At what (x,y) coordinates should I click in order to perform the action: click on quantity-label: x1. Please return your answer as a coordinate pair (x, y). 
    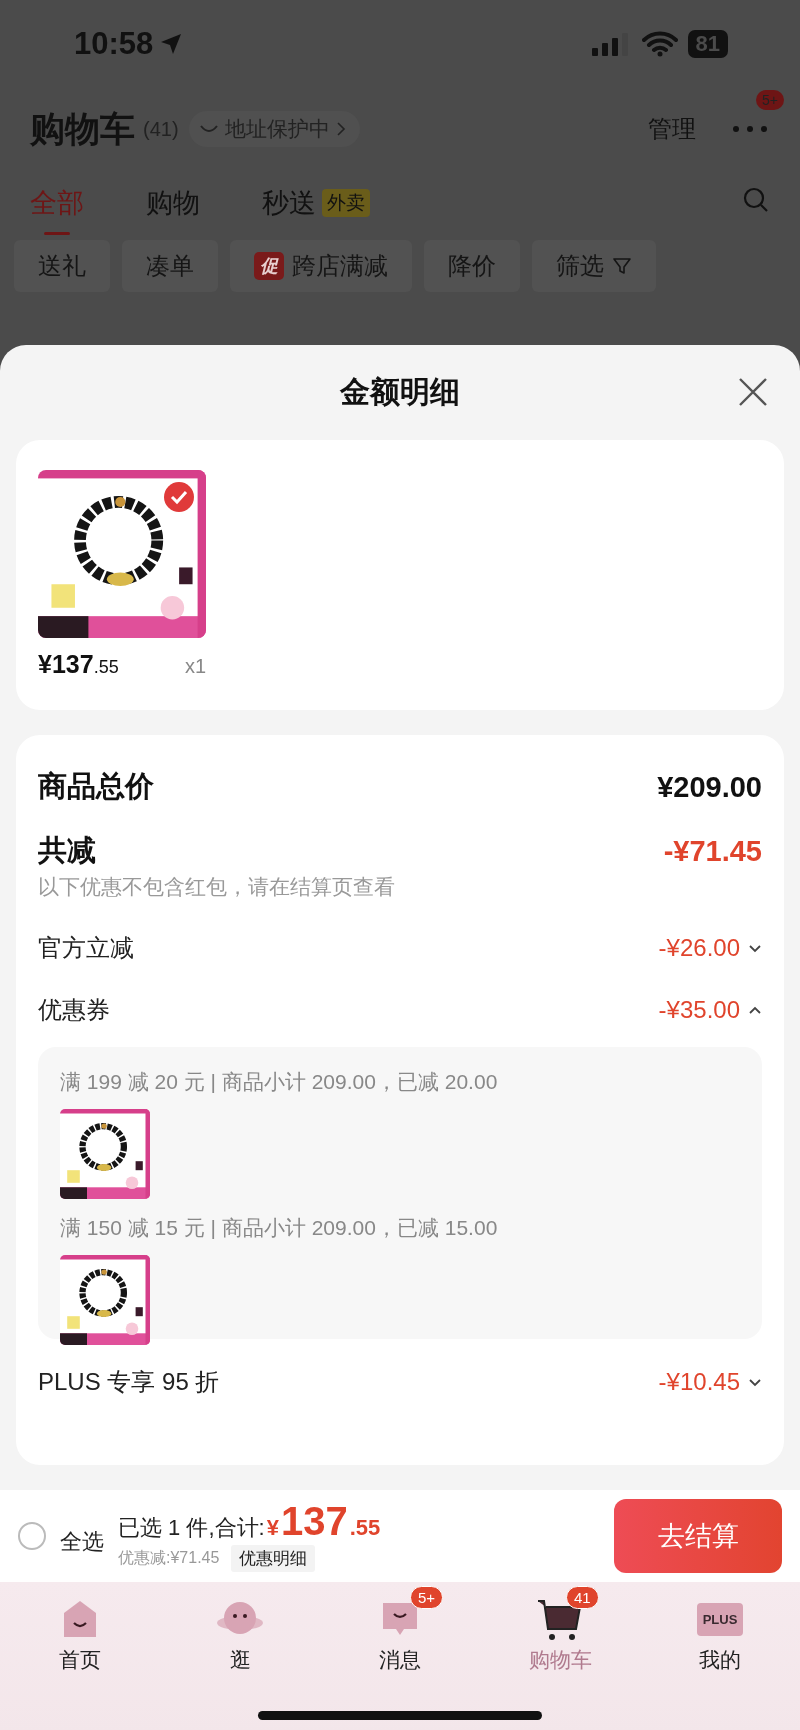
    Looking at the image, I should click on (195, 666).